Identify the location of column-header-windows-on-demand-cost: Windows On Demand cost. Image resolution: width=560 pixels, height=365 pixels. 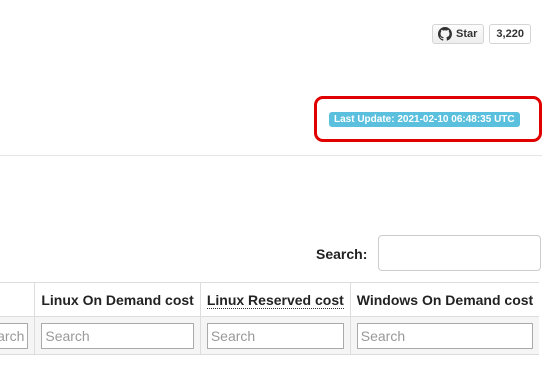
(444, 299).